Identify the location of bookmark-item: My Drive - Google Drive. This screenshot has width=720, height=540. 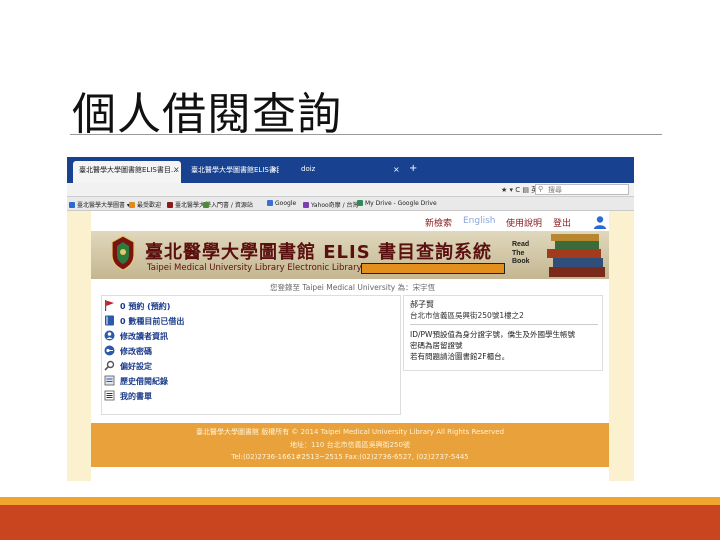
(397, 203).